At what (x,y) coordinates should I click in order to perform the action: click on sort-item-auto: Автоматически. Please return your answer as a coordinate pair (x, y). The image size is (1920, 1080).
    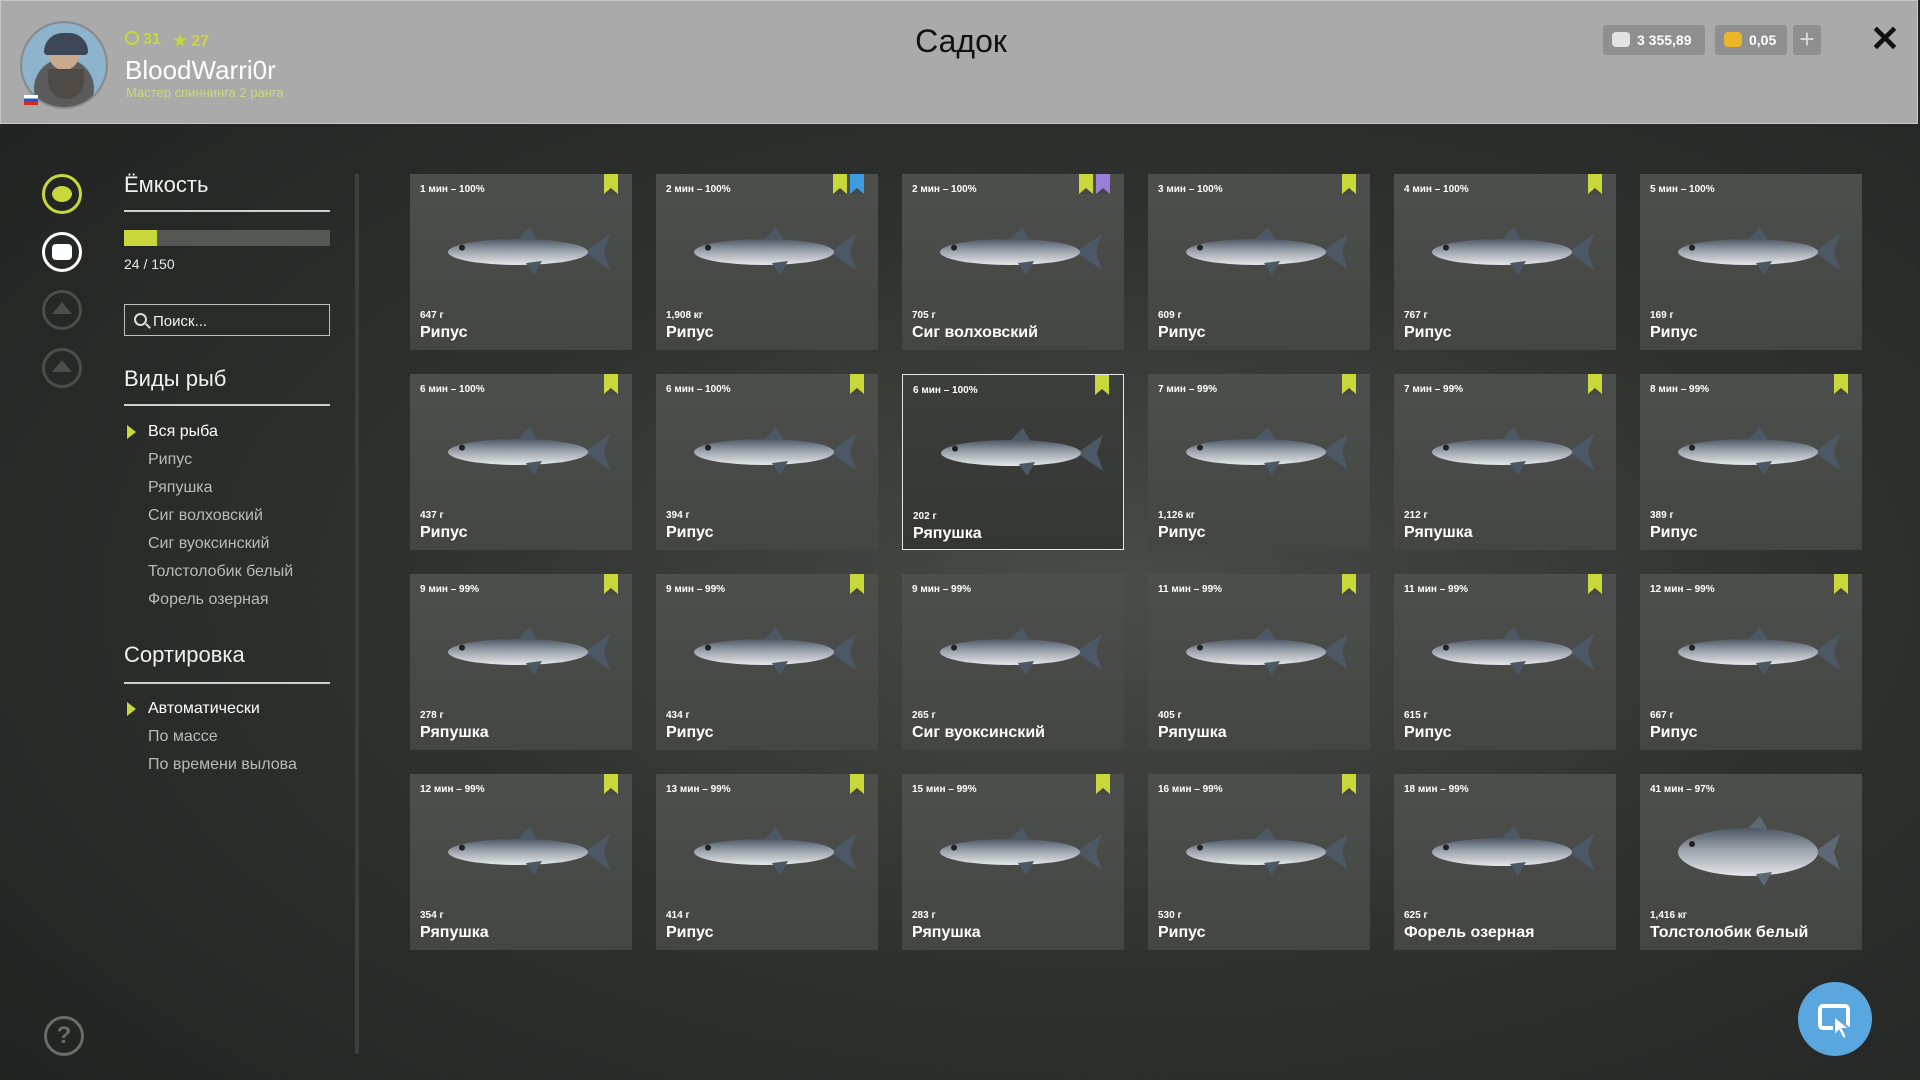
    Looking at the image, I should click on (204, 709).